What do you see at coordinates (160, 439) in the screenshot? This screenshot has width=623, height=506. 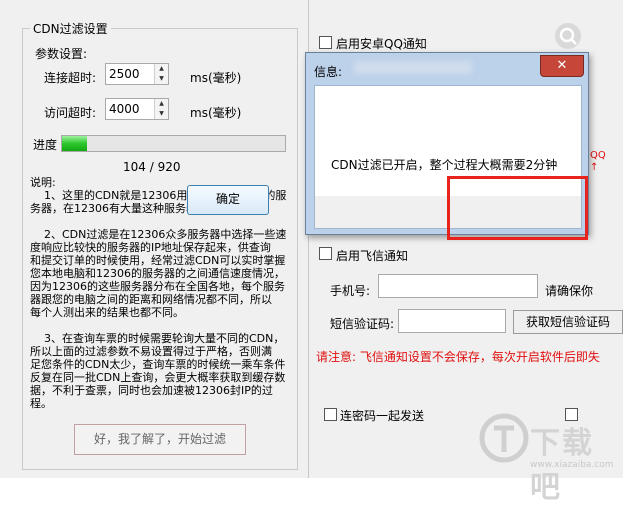 I see `start-filter-button: 好，我了解了，开始过滤` at bounding box center [160, 439].